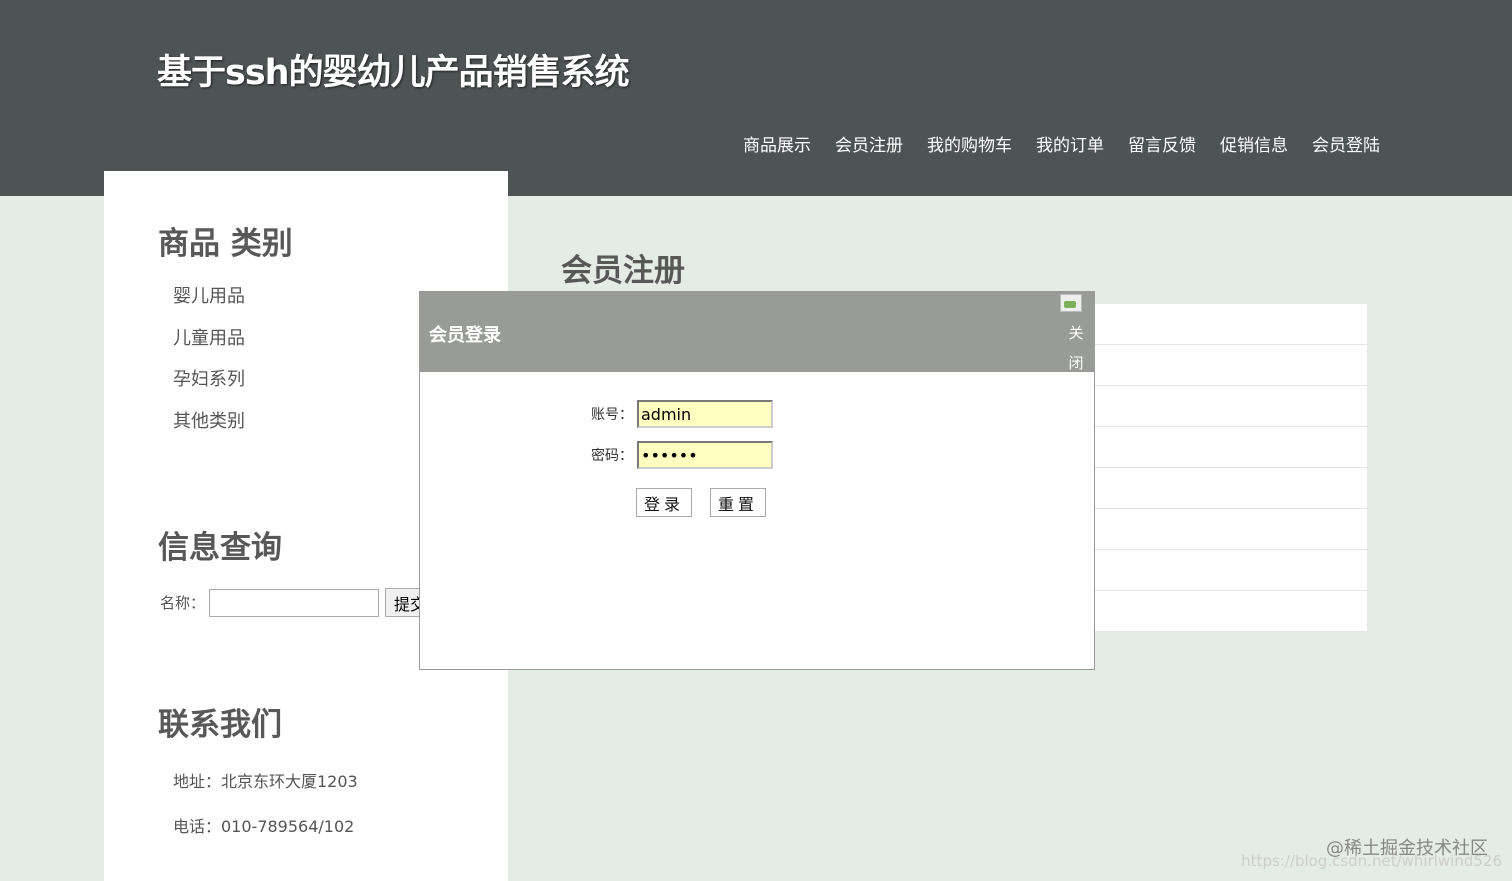 The height and width of the screenshot is (881, 1512). What do you see at coordinates (1254, 143) in the screenshot?
I see `nav-promotions: 促销信息` at bounding box center [1254, 143].